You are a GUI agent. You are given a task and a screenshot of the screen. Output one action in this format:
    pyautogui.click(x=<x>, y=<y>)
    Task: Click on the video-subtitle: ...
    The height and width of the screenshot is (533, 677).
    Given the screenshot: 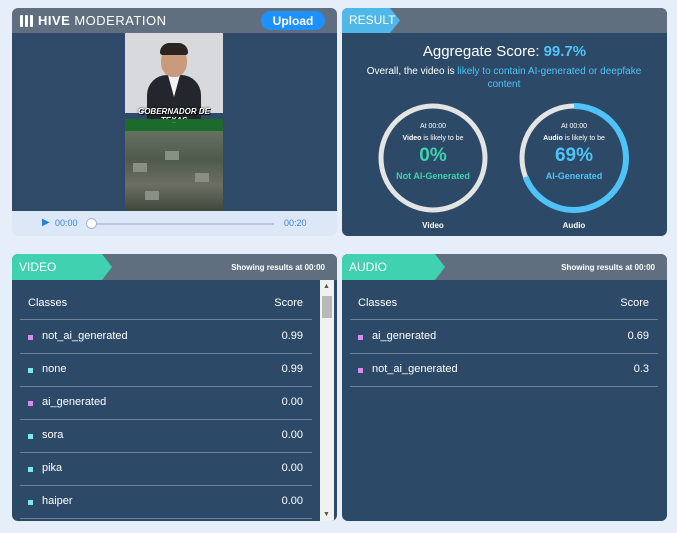 What is the action you would take?
    pyautogui.click(x=174, y=125)
    